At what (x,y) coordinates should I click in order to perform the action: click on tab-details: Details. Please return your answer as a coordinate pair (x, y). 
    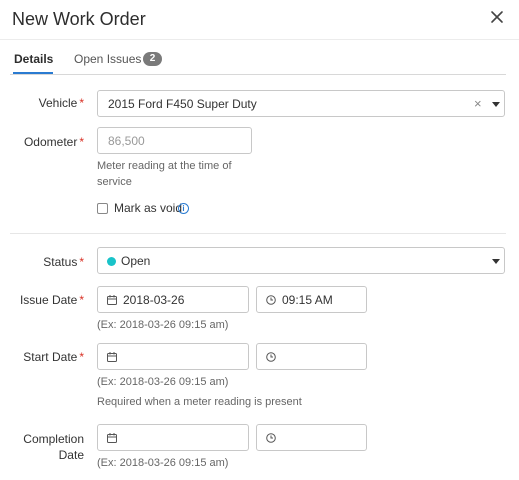
    Looking at the image, I should click on (33, 59).